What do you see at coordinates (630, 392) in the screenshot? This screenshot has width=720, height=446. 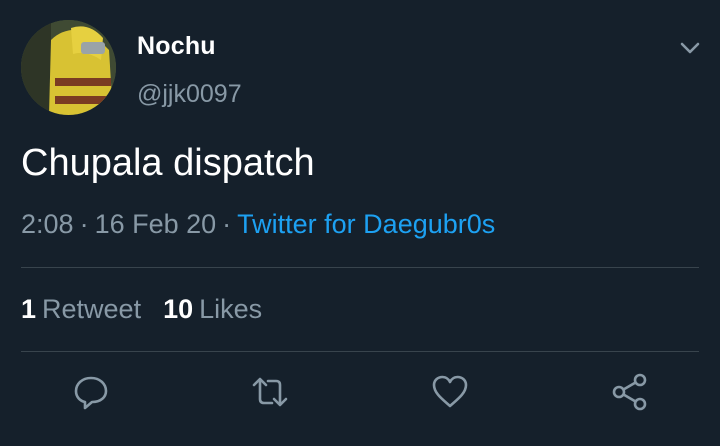 I see `share-icon` at bounding box center [630, 392].